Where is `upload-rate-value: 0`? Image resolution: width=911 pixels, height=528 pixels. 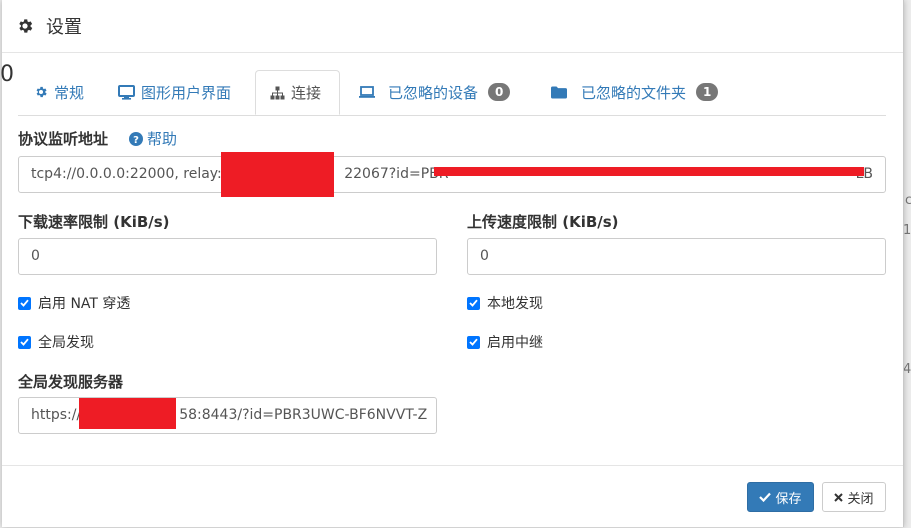 upload-rate-value: 0 is located at coordinates (484, 256).